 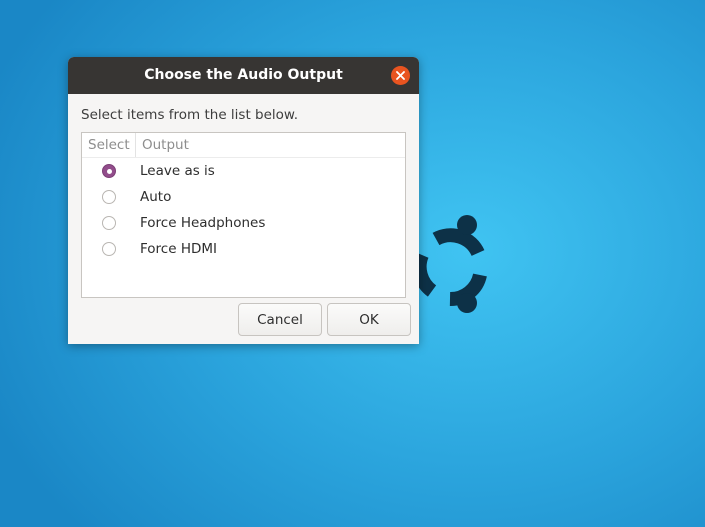 I want to click on list-header: Select Output, so click(x=243, y=145).